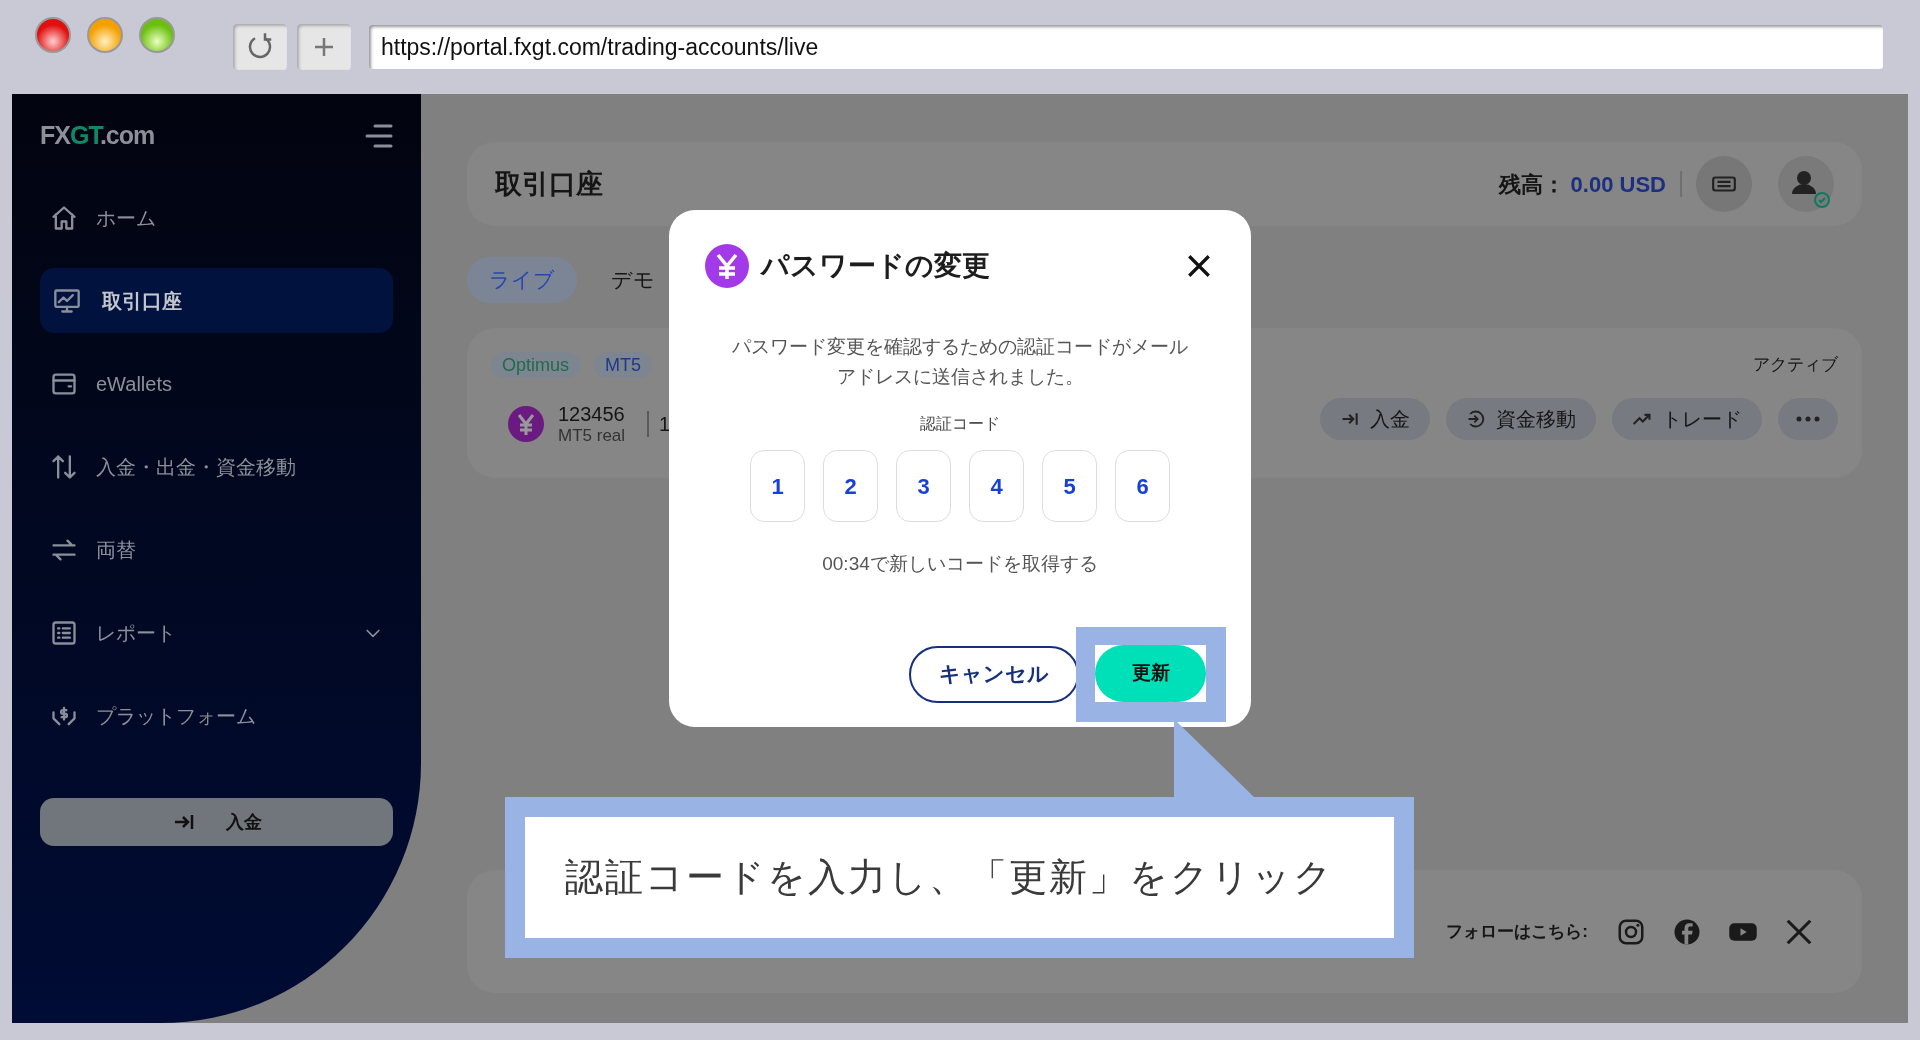 Image resolution: width=1920 pixels, height=1040 pixels. Describe the element at coordinates (949, 877) in the screenshot. I see `callout-text: 認証コードを入力し、「更新」をクリック` at that location.